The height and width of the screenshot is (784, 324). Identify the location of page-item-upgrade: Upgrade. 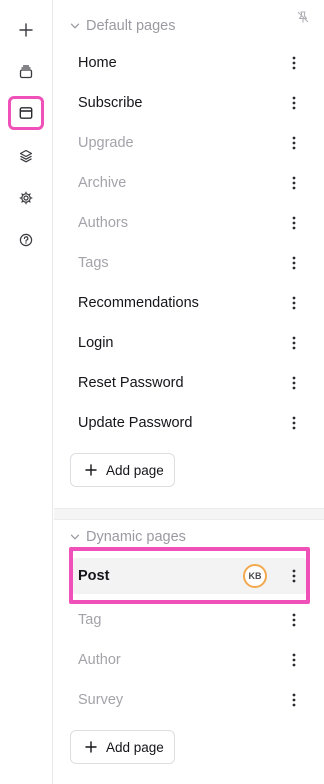
(189, 143).